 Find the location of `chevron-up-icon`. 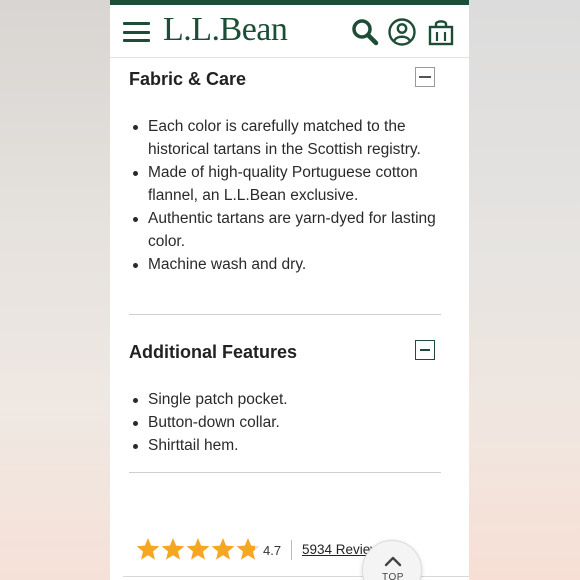

chevron-up-icon is located at coordinates (393, 561).